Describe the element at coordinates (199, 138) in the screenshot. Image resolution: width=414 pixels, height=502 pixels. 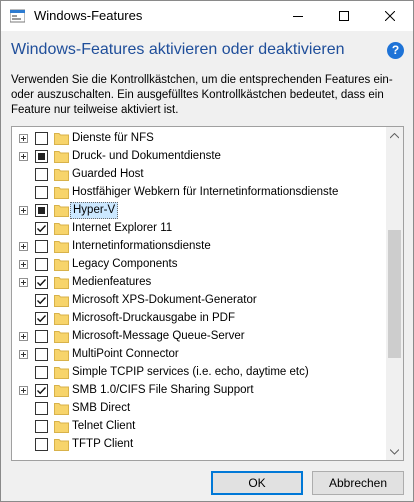
I see `feature-row: Dienste für NFS` at that location.